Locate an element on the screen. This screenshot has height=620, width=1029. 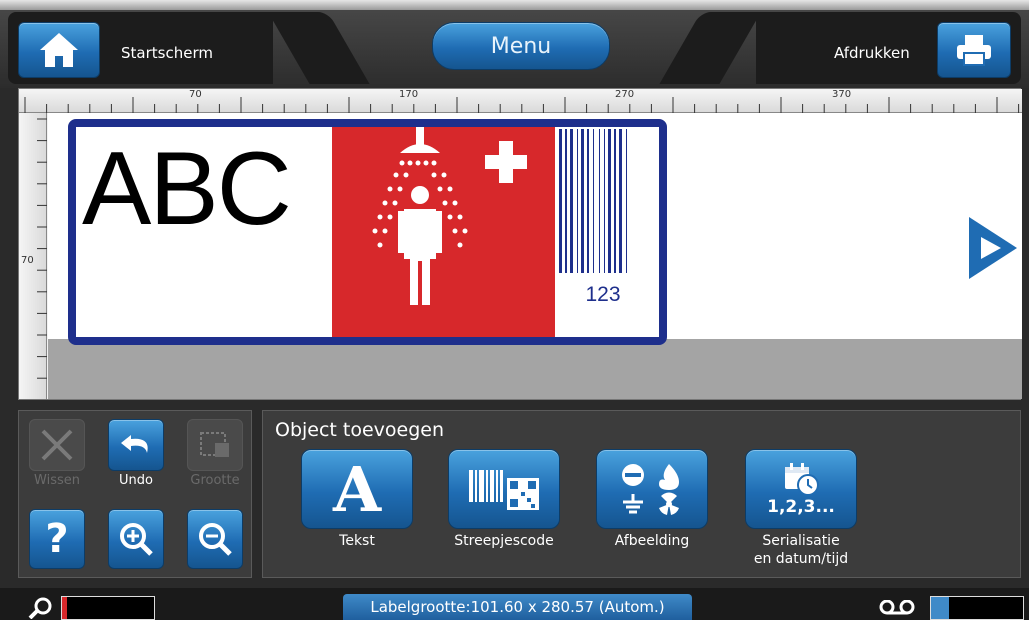
printer-icon is located at coordinates (974, 50).